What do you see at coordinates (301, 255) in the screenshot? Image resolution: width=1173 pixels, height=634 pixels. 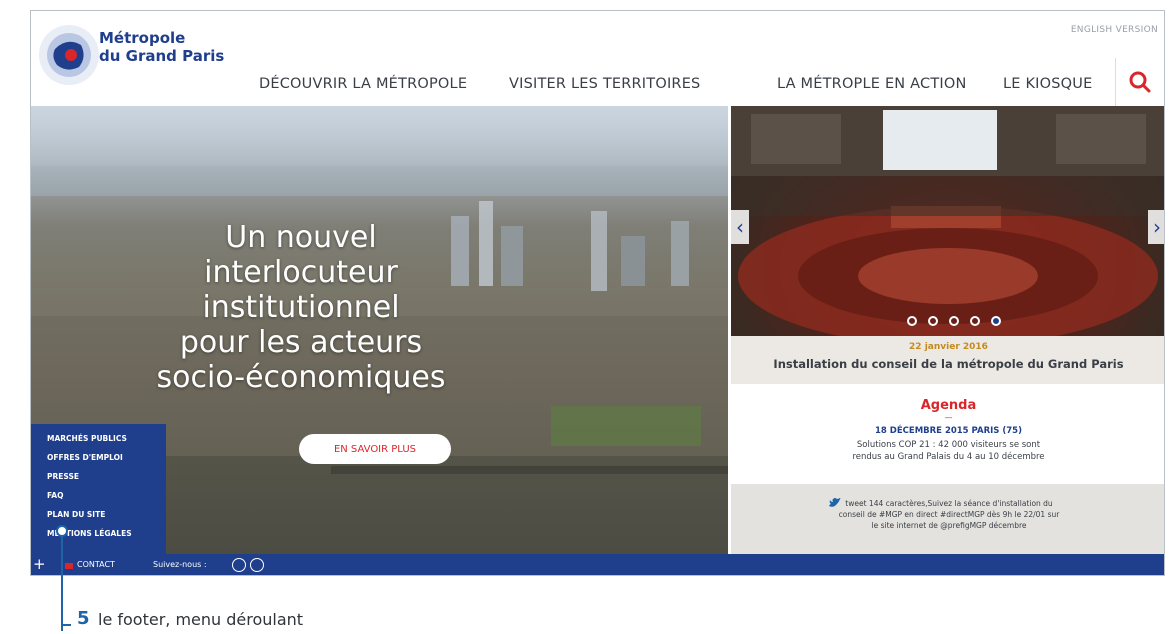 I see `hero-title-line: Un nouvel interlocuteur` at bounding box center [301, 255].